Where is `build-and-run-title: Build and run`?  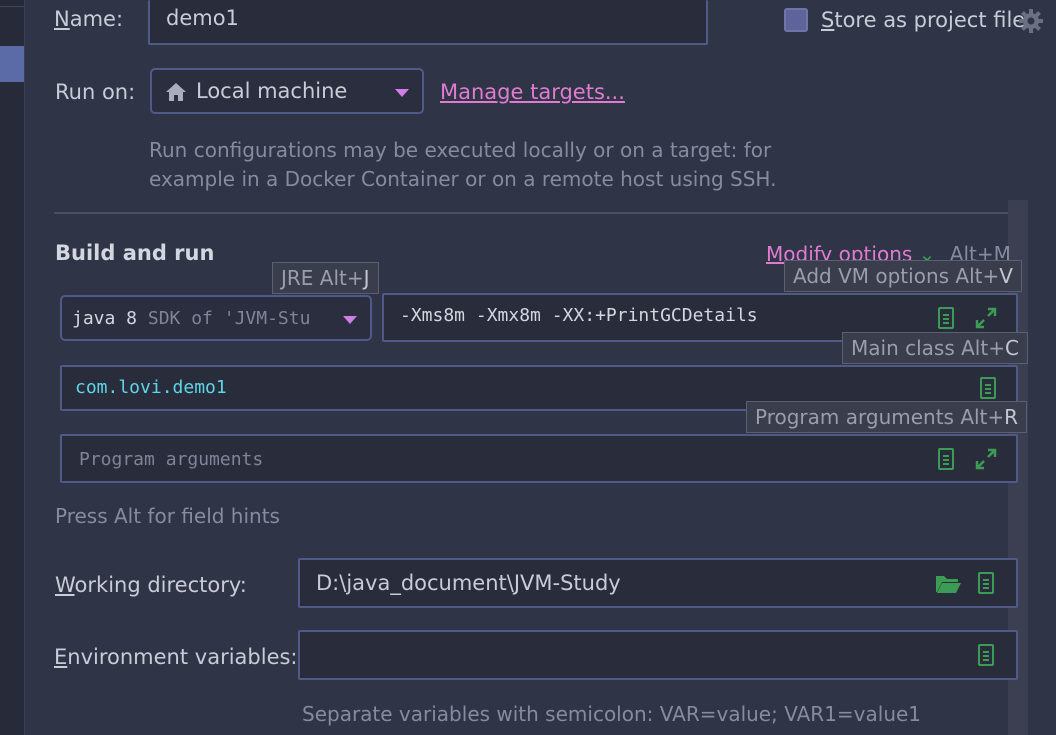
build-and-run-title: Build and run is located at coordinates (135, 253).